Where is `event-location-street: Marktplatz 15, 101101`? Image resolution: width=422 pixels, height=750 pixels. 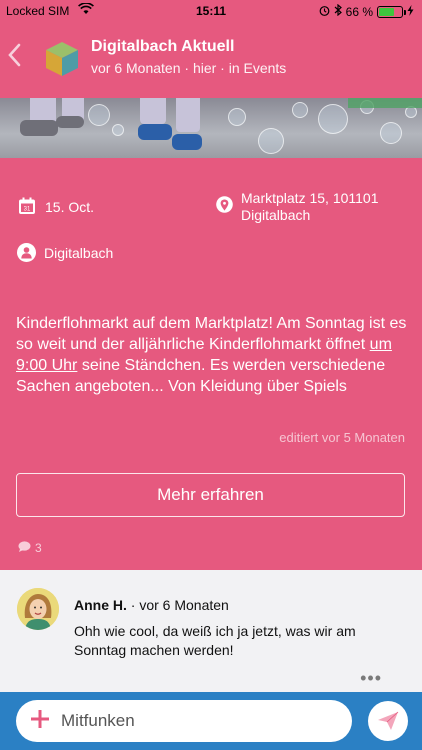
event-location-street: Marktplatz 15, 101101 is located at coordinates (310, 198).